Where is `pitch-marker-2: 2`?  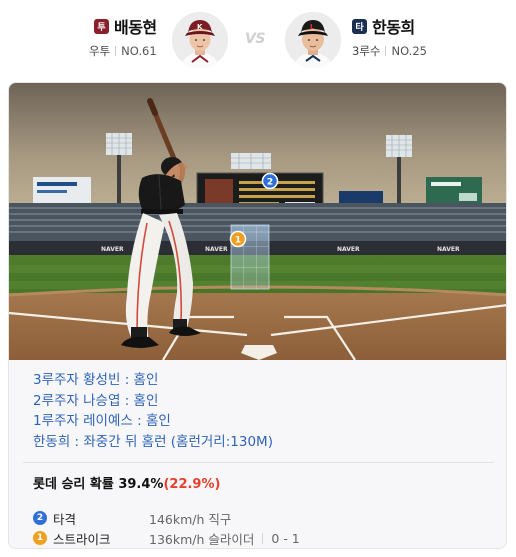 pitch-marker-2: 2 is located at coordinates (270, 181).